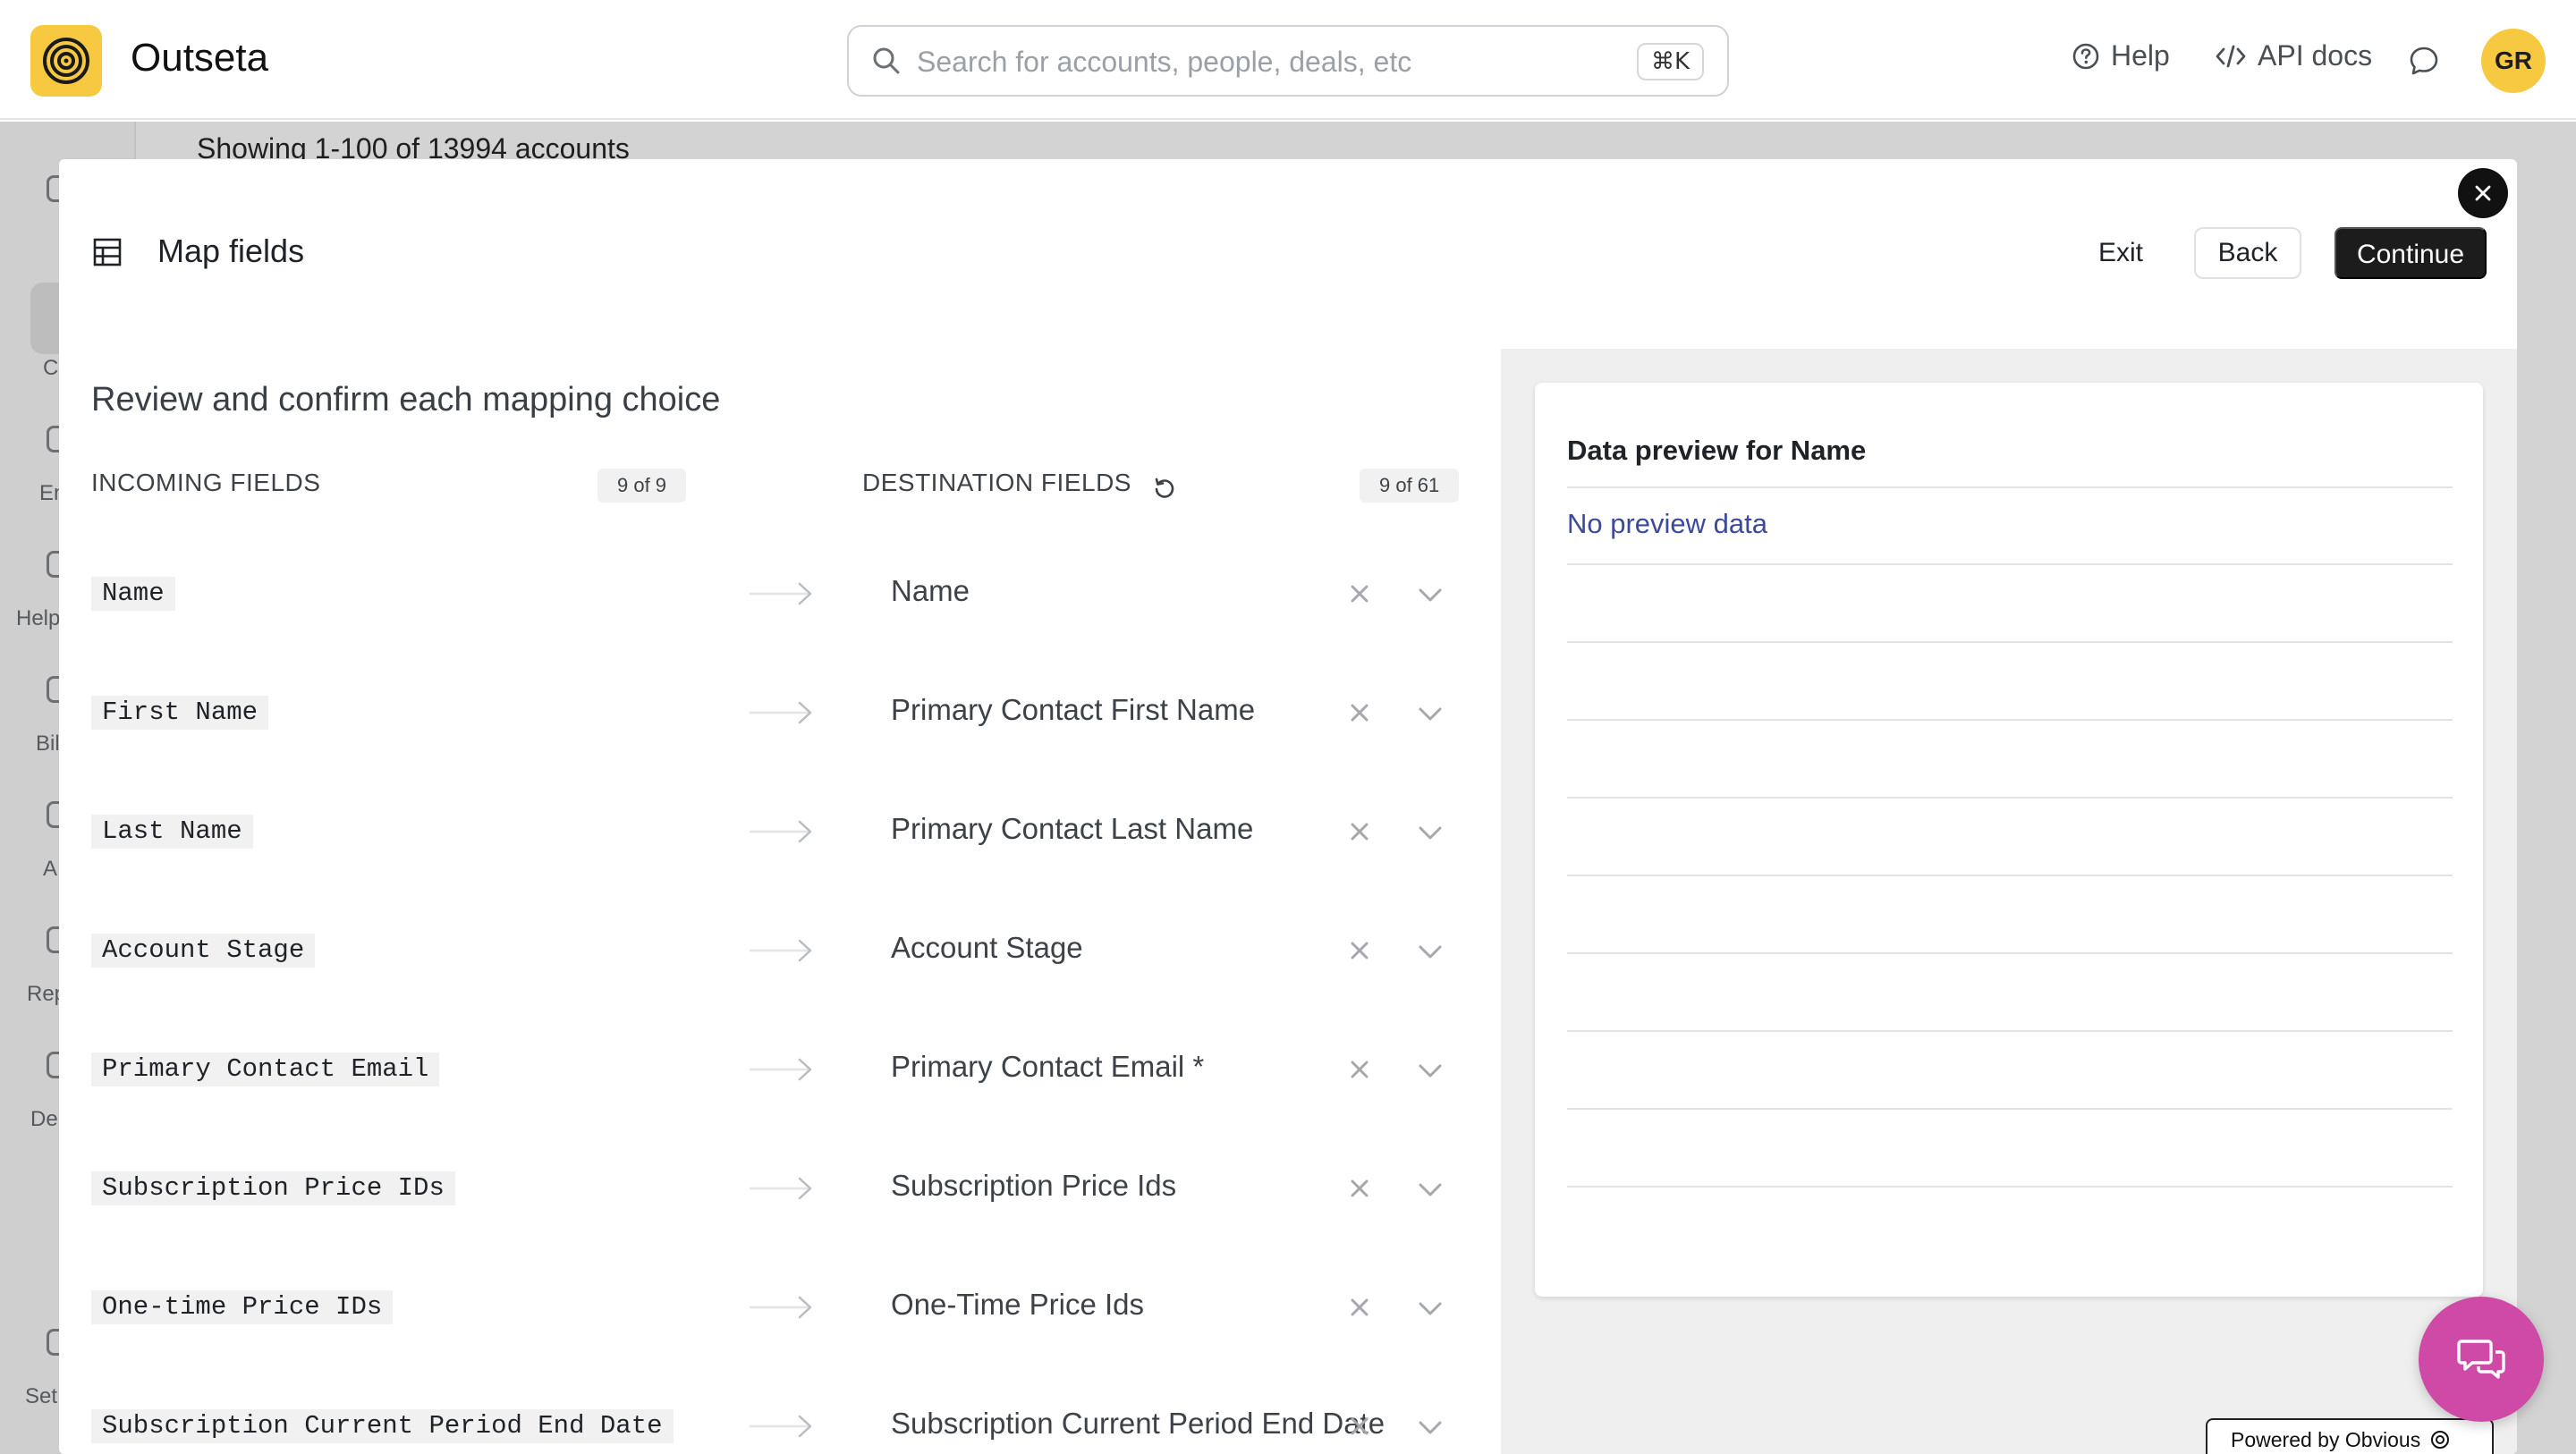 This screenshot has width=2576, height=1454. I want to click on incoming-count-badge: 9 of 9, so click(642, 486).